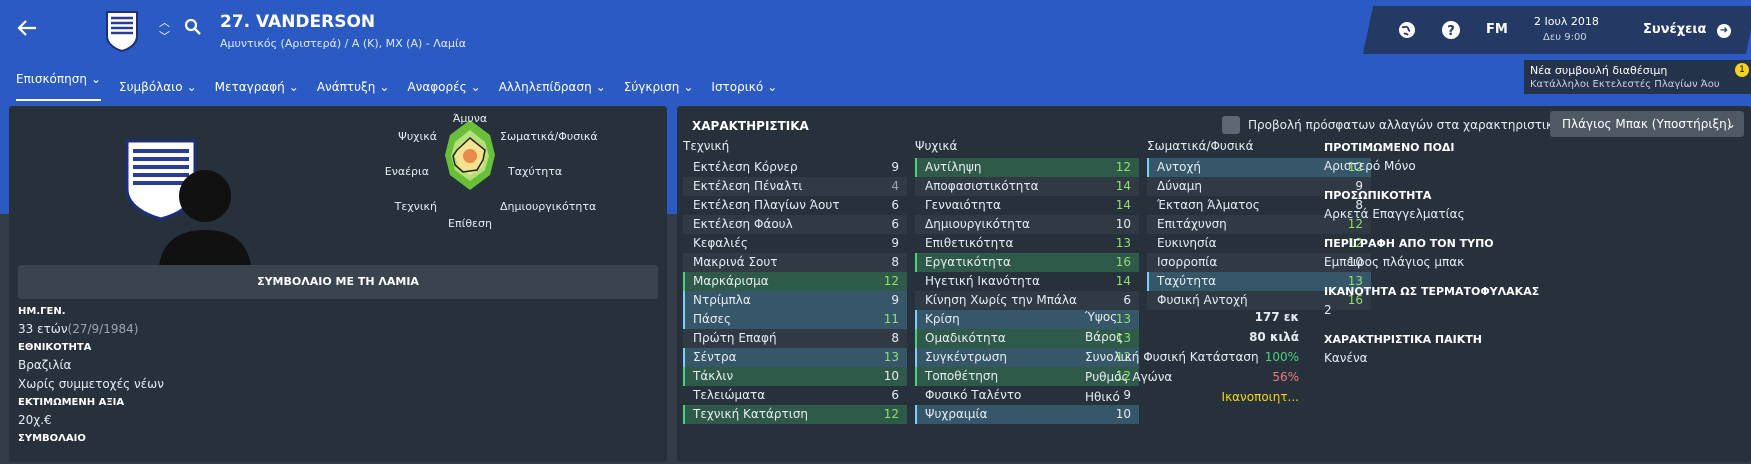  Describe the element at coordinates (1231, 125) in the screenshot. I see `recent-changes-checkbox` at that location.